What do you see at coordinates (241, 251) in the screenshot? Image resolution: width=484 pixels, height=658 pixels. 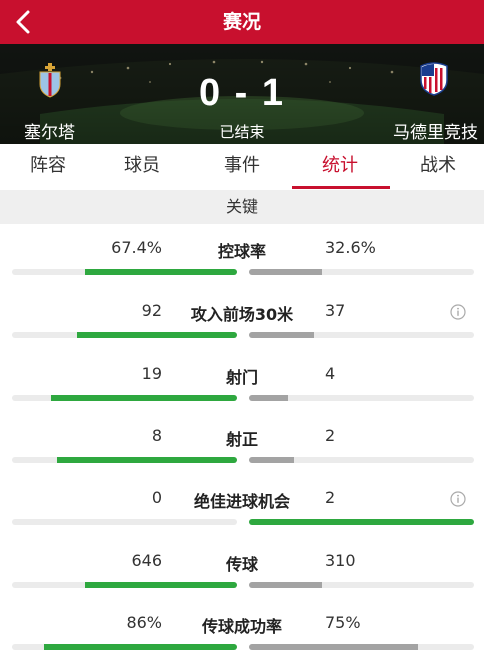 I see `stat-label: 控球率` at bounding box center [241, 251].